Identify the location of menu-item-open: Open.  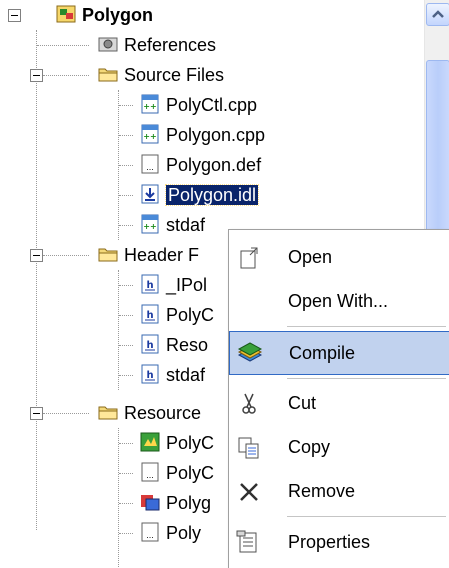
(339, 258).